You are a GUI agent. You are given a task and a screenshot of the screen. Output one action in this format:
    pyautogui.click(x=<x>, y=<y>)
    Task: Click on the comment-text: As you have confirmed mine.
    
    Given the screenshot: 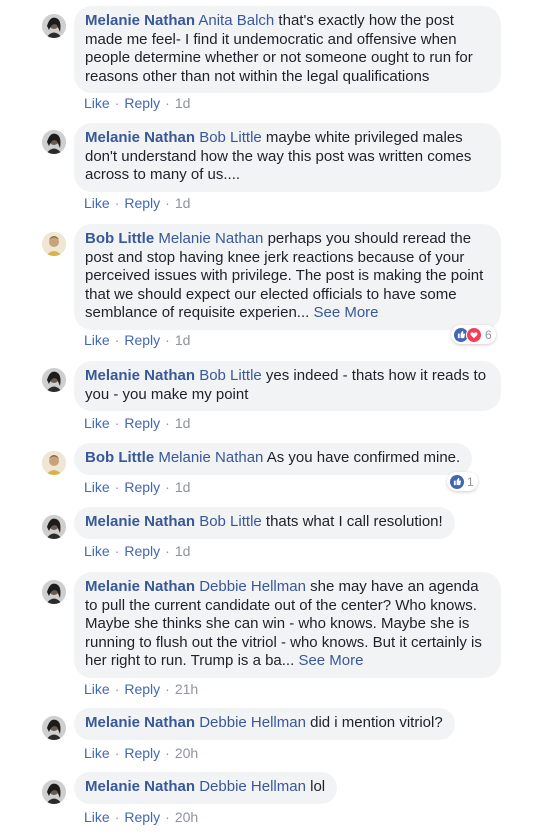 What is the action you would take?
    pyautogui.click(x=362, y=457)
    